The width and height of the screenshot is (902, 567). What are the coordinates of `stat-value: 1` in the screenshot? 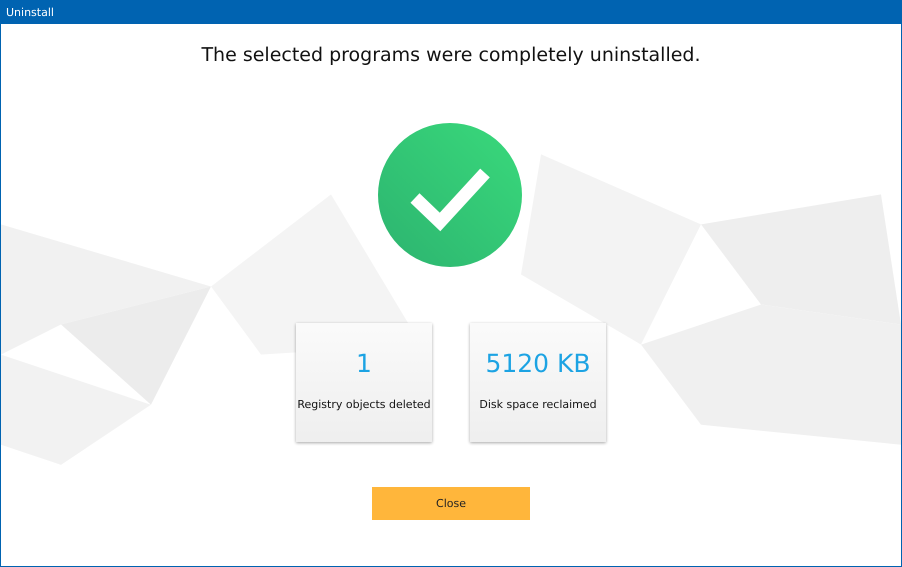 It's located at (364, 363).